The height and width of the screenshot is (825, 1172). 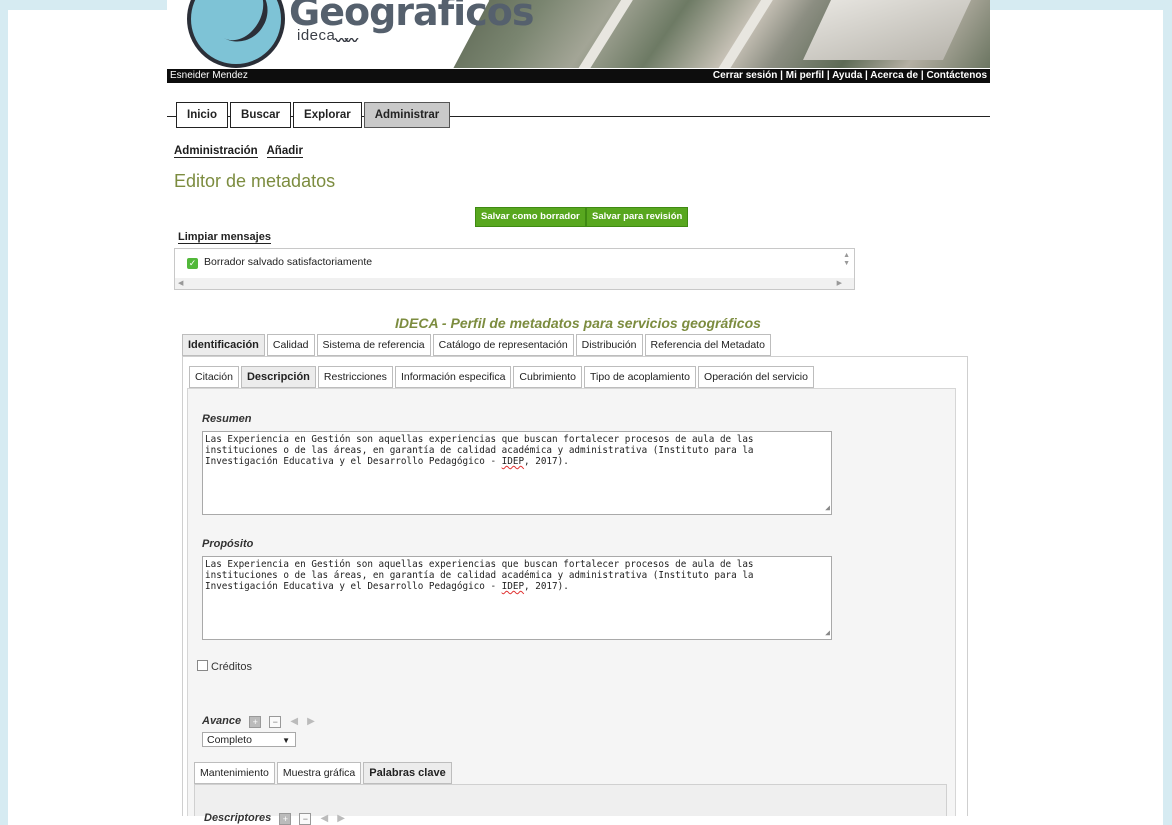 I want to click on avance-row: Avance + − ◀ ▶, so click(x=258, y=721).